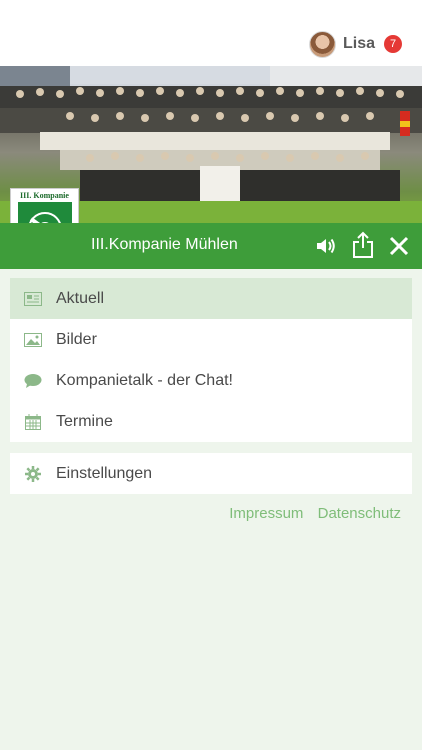  I want to click on settings-card: Einstellungen, so click(211, 473).